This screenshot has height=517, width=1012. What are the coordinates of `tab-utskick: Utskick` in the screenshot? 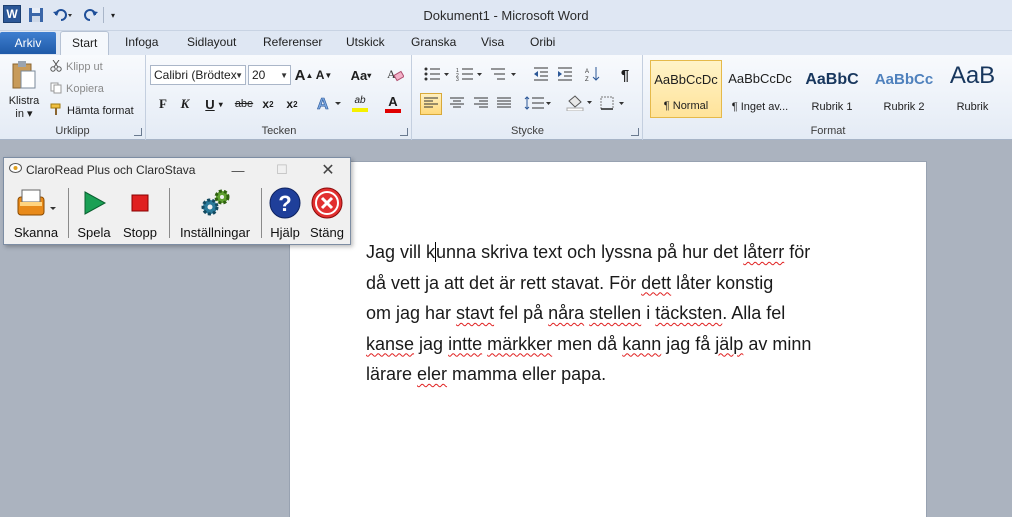 It's located at (365, 42).